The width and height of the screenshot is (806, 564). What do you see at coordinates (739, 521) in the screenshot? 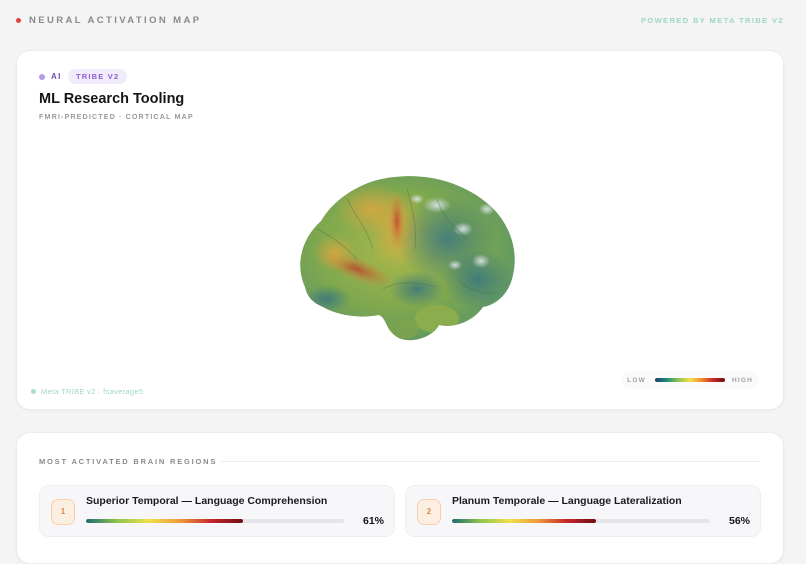
I see `region-activation-percent: 56%` at bounding box center [739, 521].